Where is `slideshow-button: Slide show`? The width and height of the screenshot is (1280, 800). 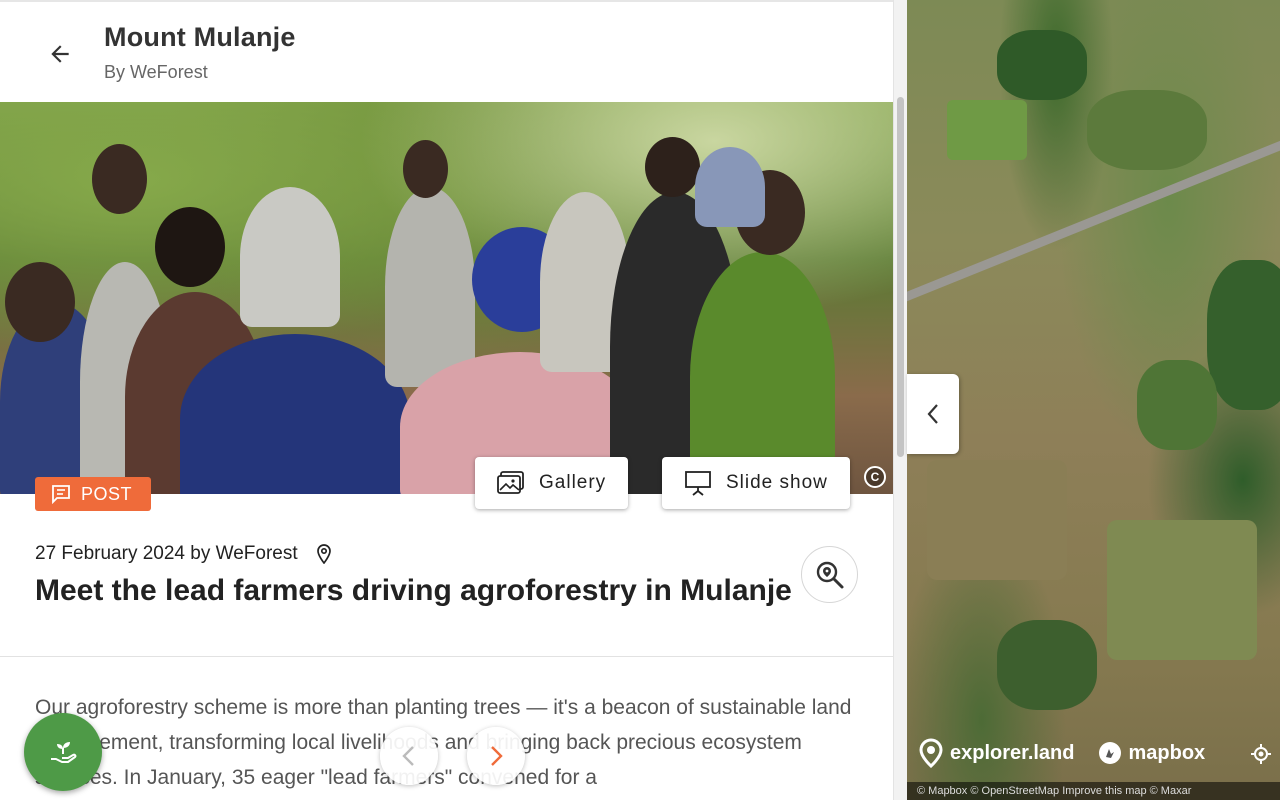
slideshow-button: Slide show is located at coordinates (756, 483).